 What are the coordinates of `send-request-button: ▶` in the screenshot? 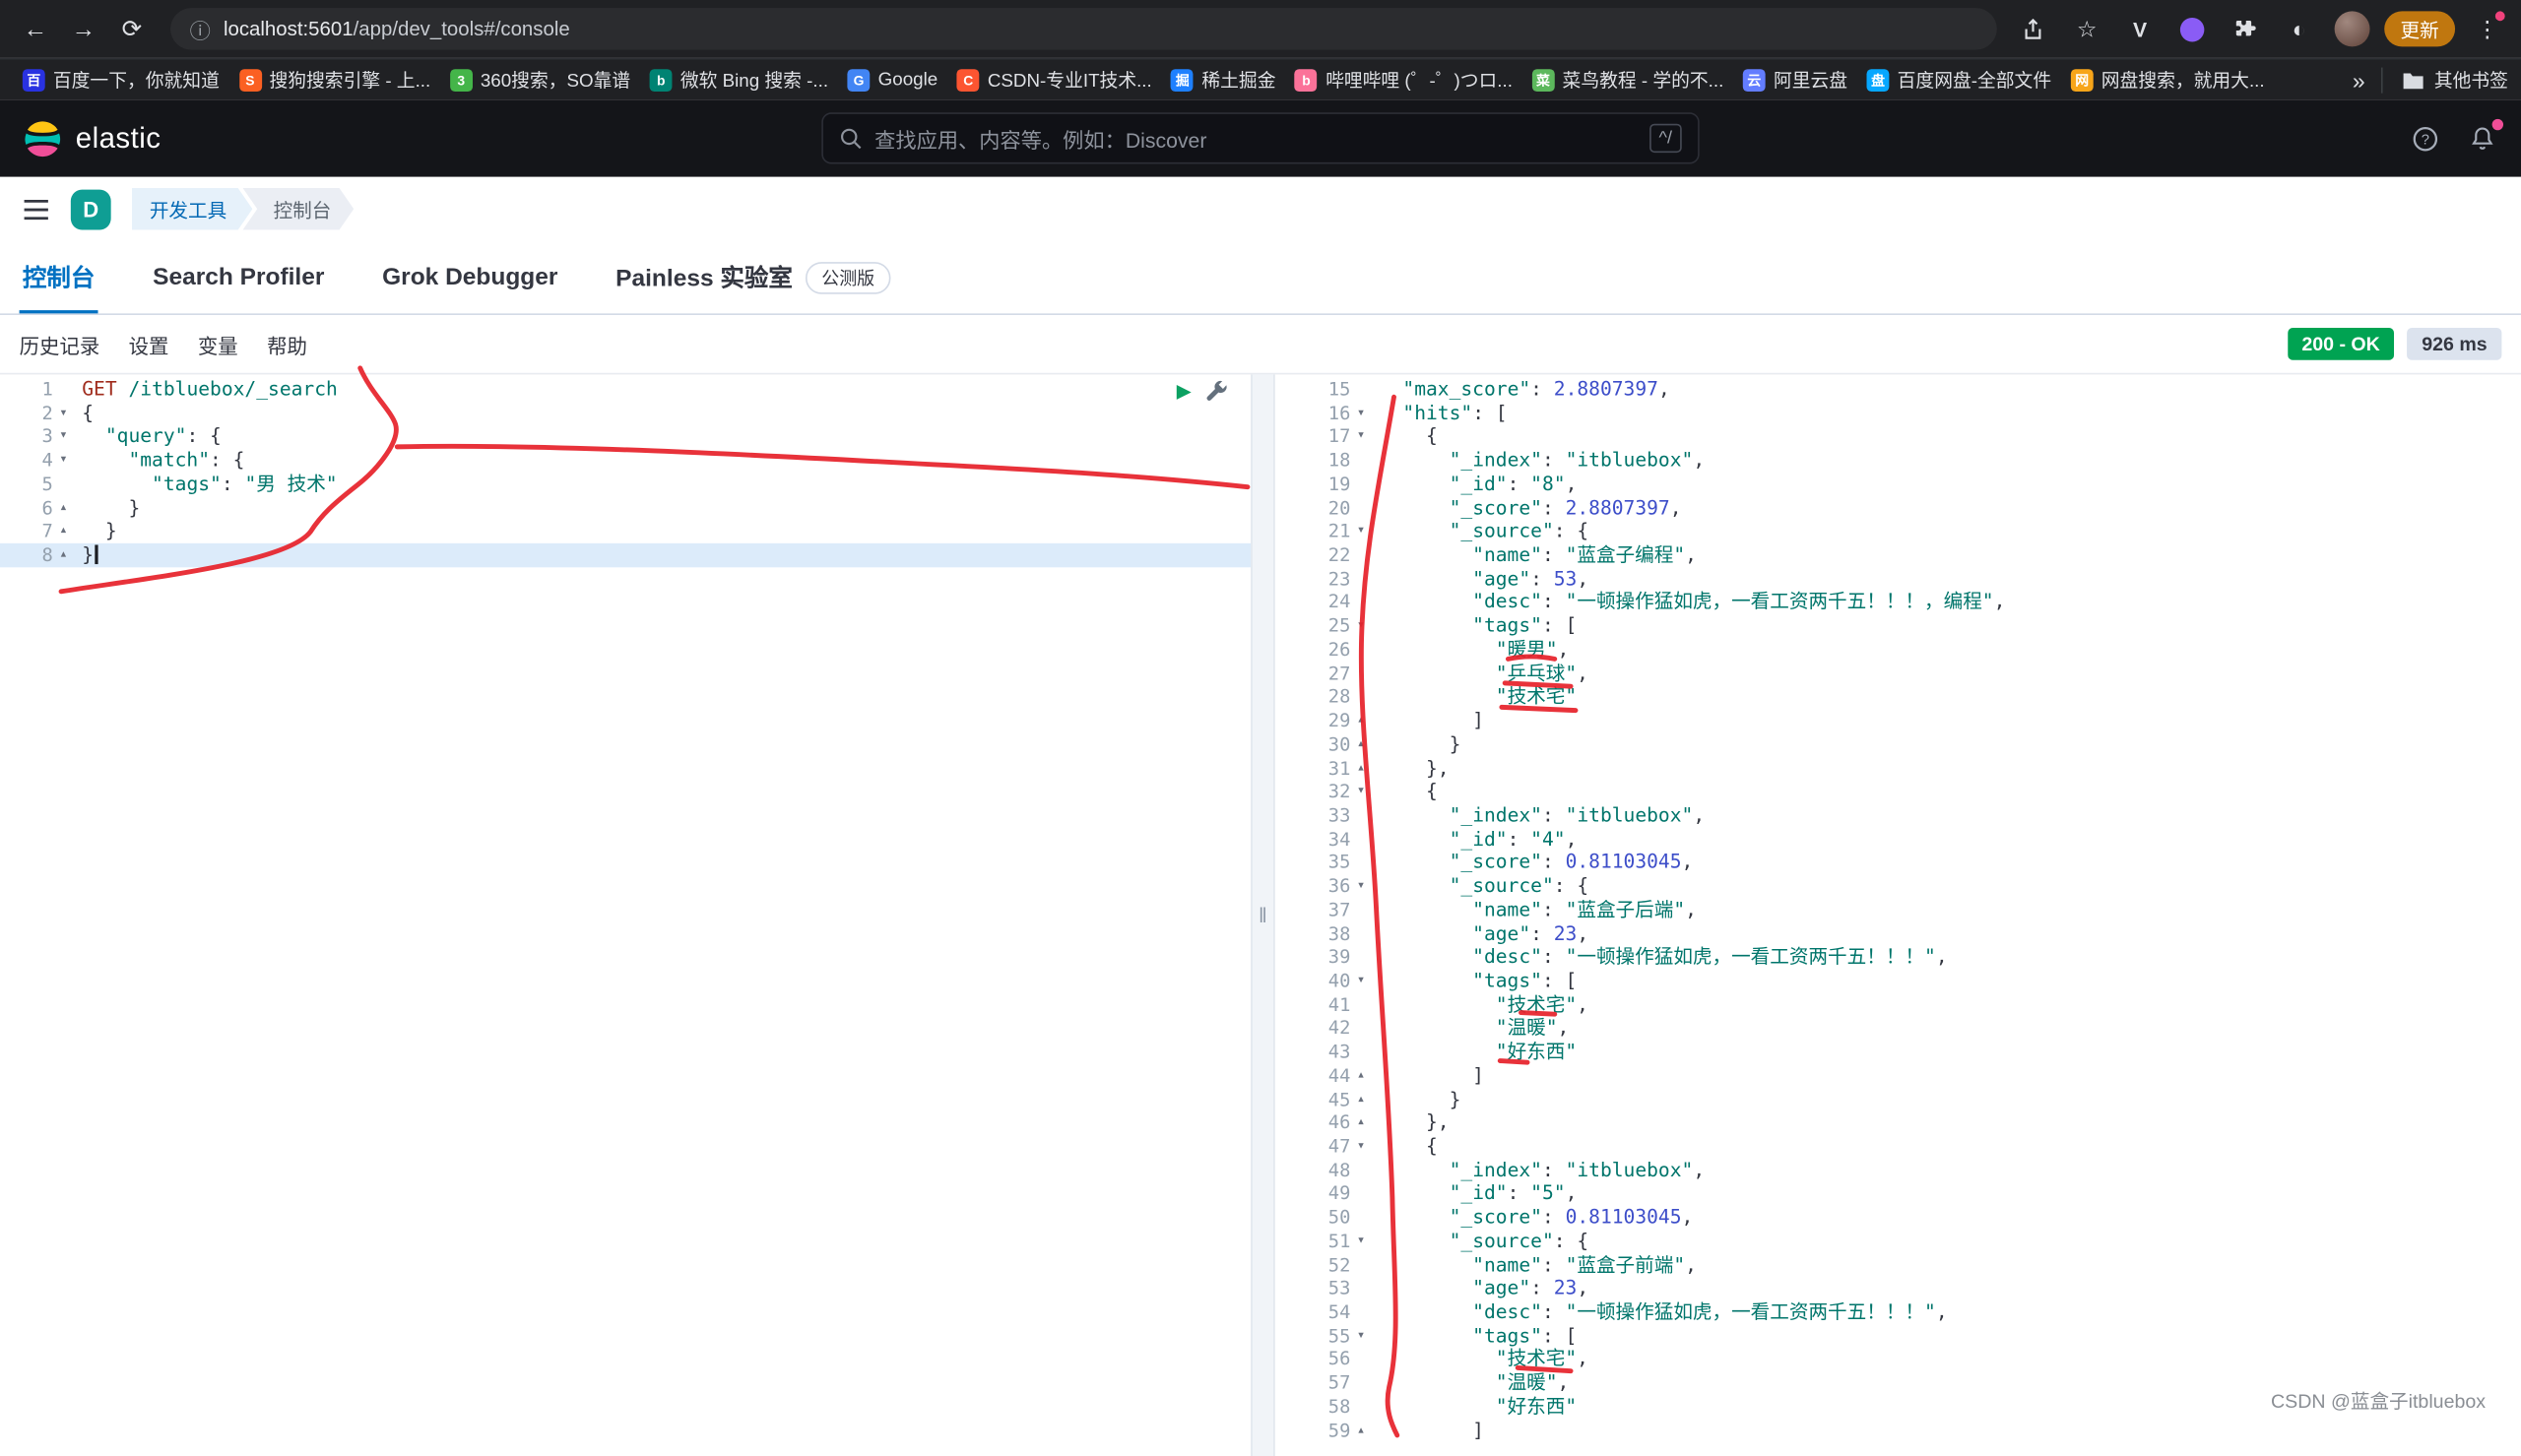 It's located at (1184, 391).